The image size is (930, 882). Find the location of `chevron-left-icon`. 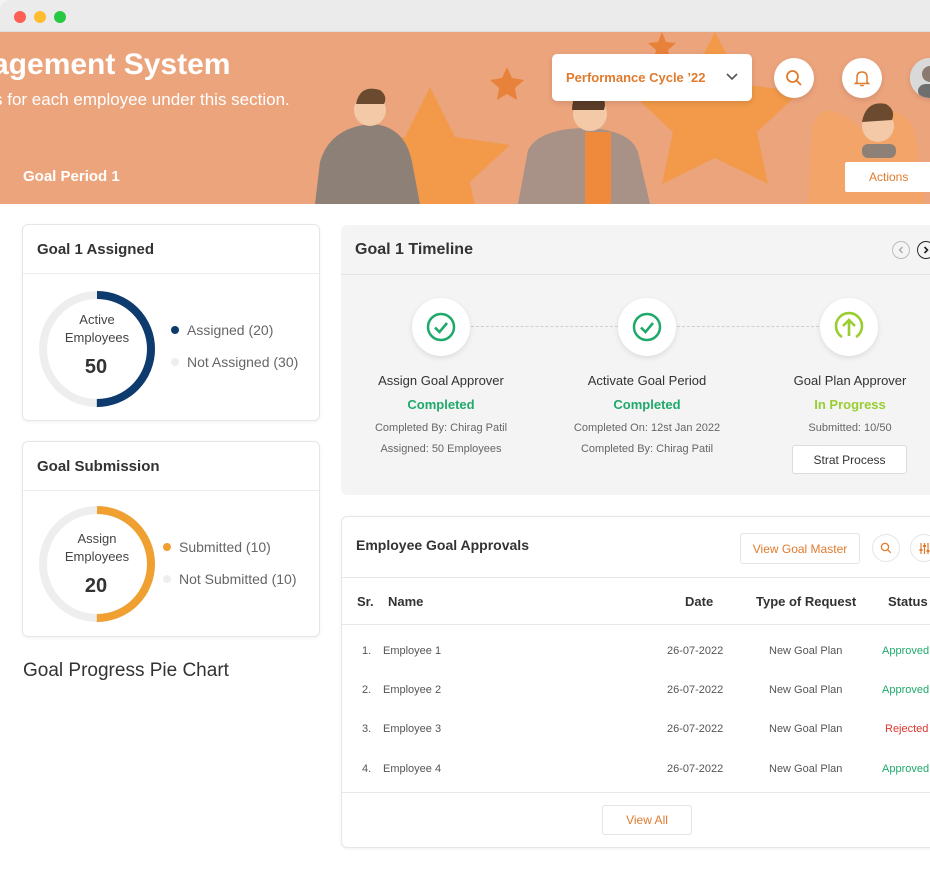

chevron-left-icon is located at coordinates (900, 250).